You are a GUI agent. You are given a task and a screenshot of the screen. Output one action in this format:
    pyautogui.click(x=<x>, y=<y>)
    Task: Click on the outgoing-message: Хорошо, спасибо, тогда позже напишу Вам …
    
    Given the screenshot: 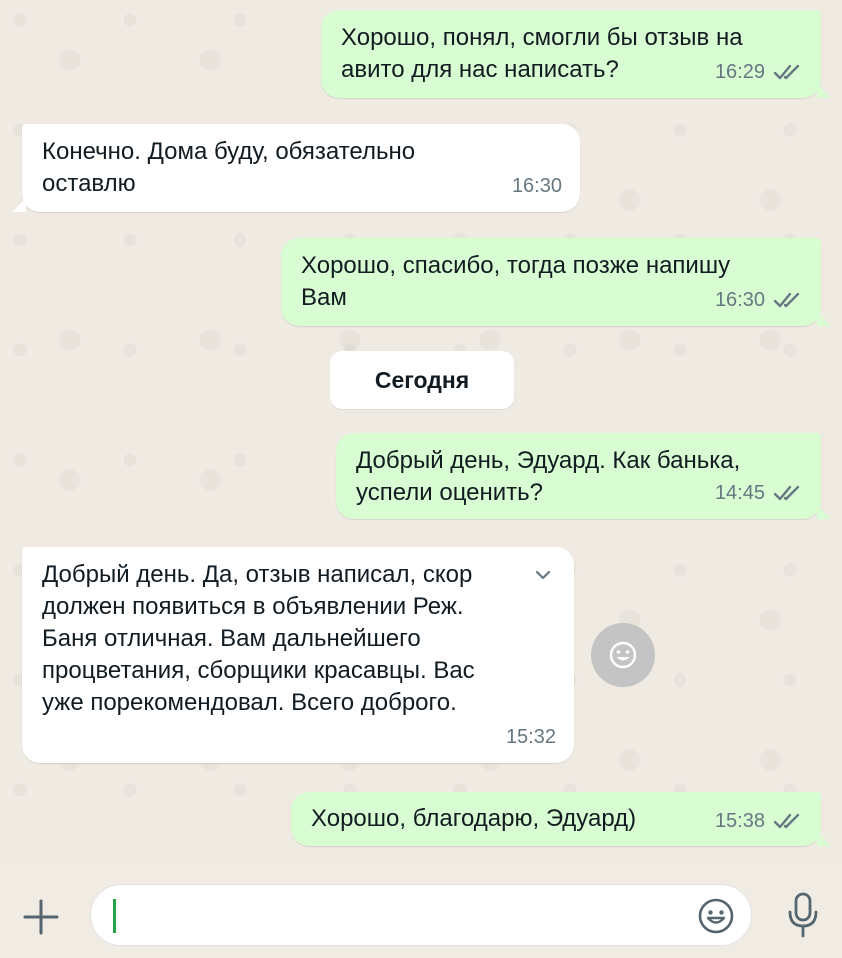 What is the action you would take?
    pyautogui.click(x=556, y=282)
    